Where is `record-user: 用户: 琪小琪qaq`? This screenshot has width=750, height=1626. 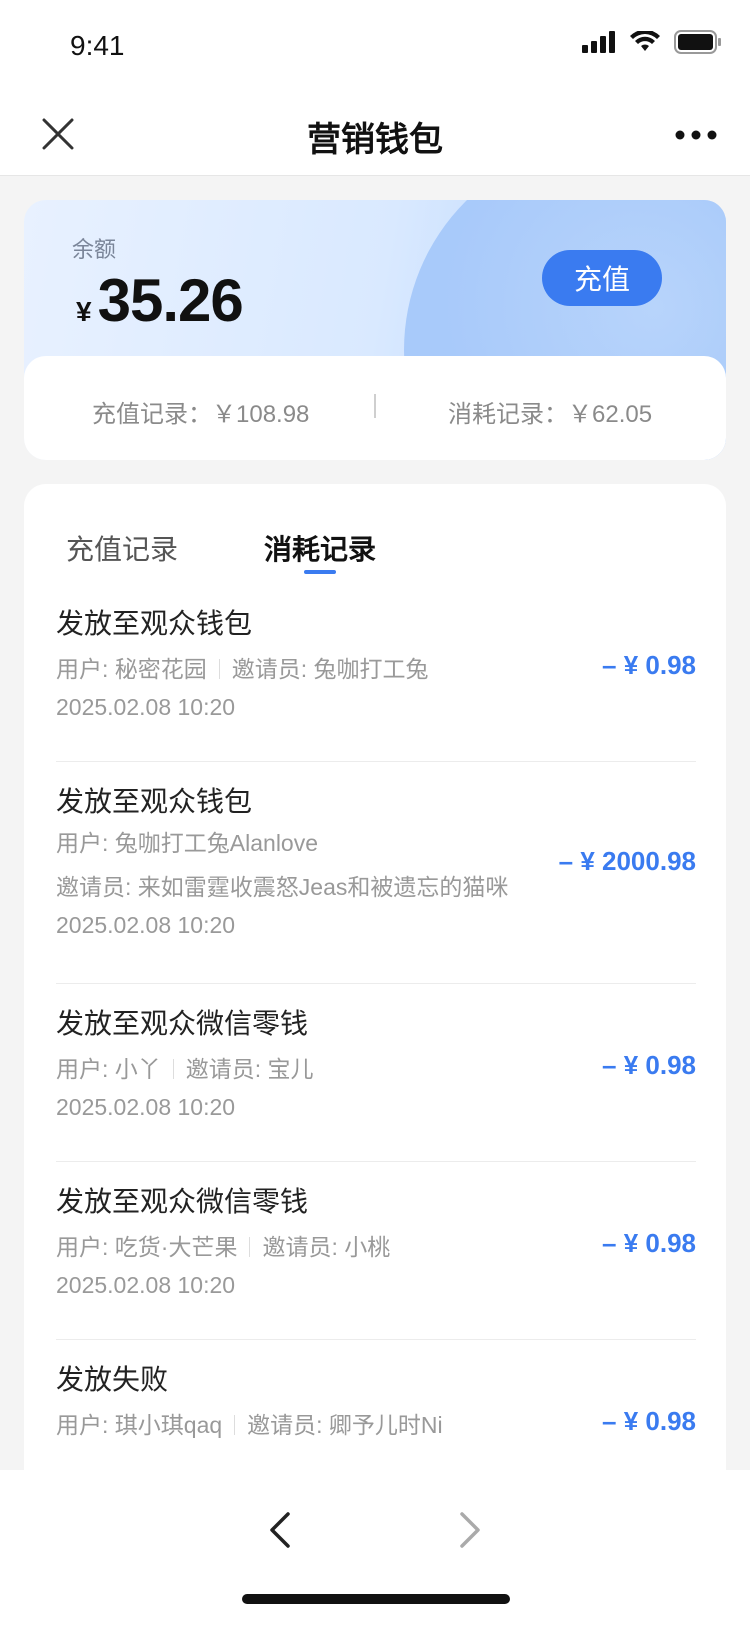 record-user: 用户: 琪小琪qaq is located at coordinates (139, 1425).